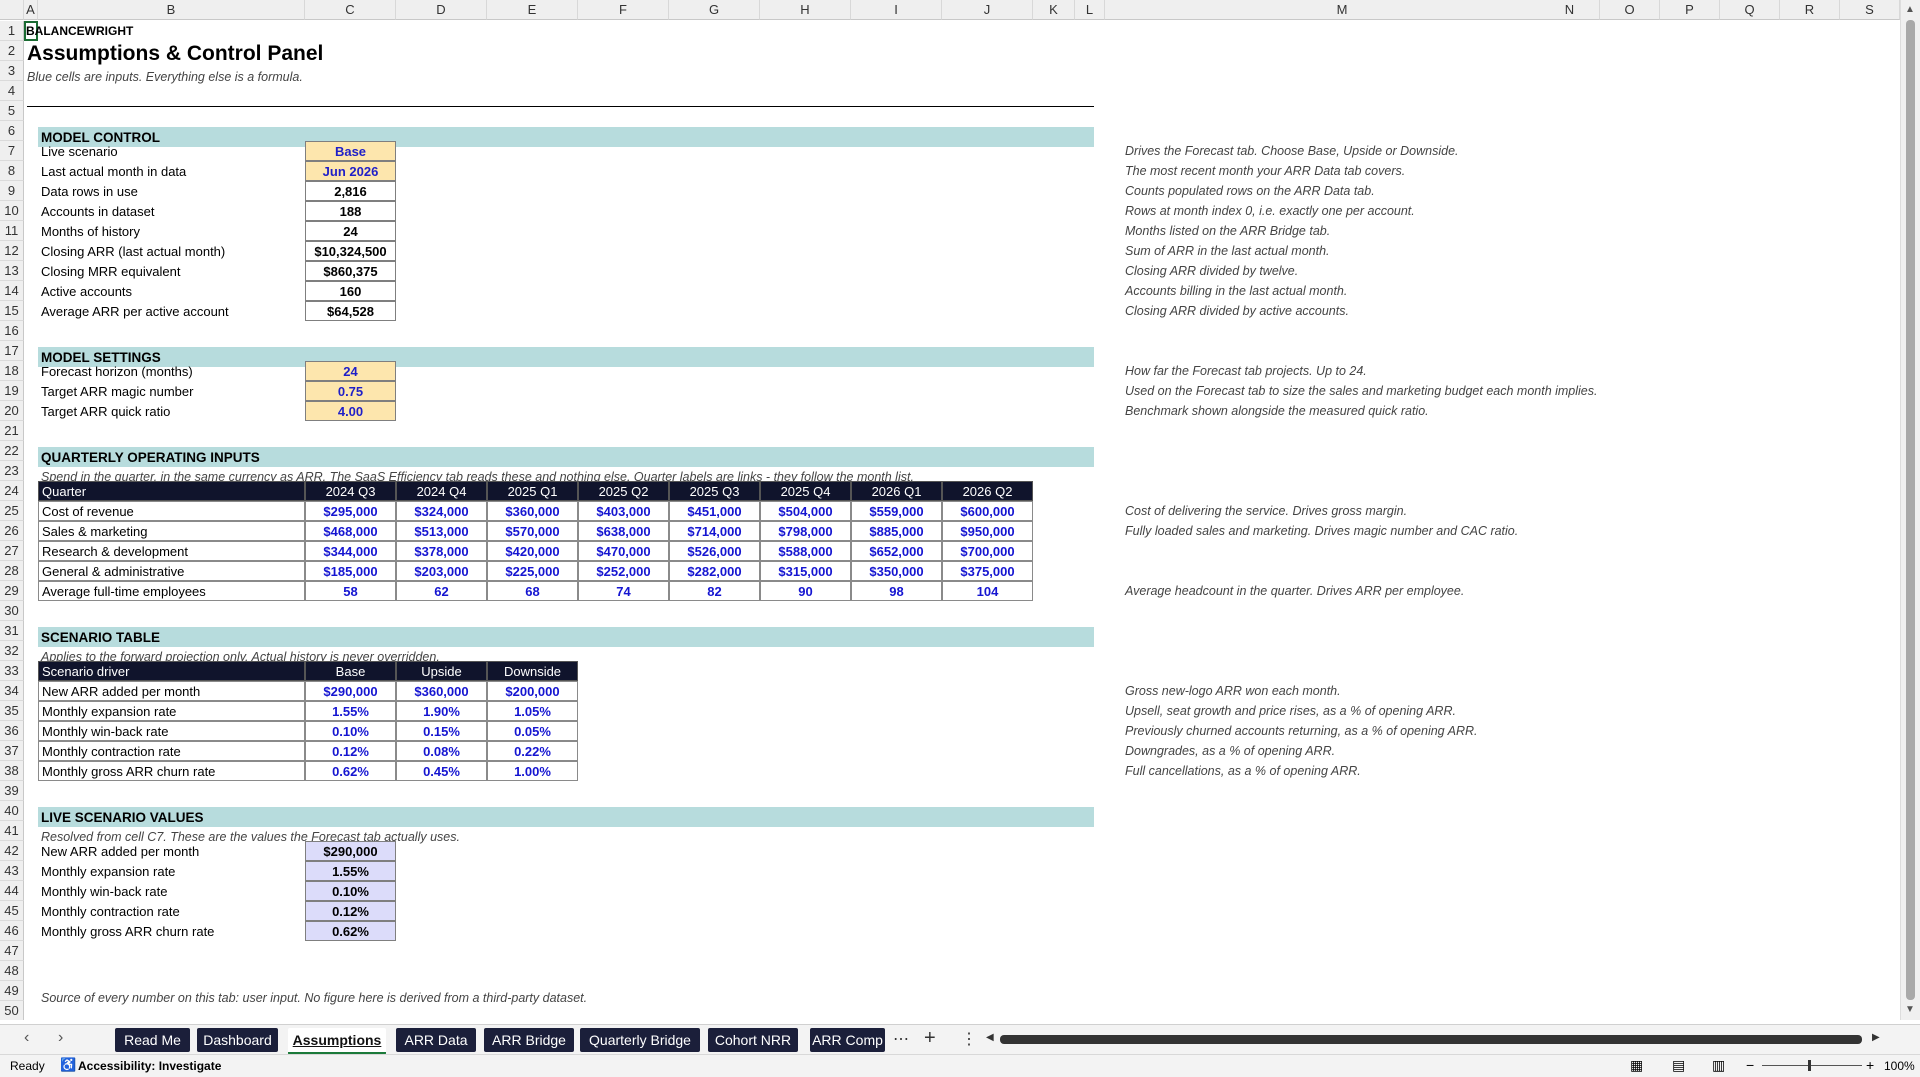 The image size is (1920, 1077). What do you see at coordinates (1750, 10) in the screenshot?
I see `column-header: Q` at bounding box center [1750, 10].